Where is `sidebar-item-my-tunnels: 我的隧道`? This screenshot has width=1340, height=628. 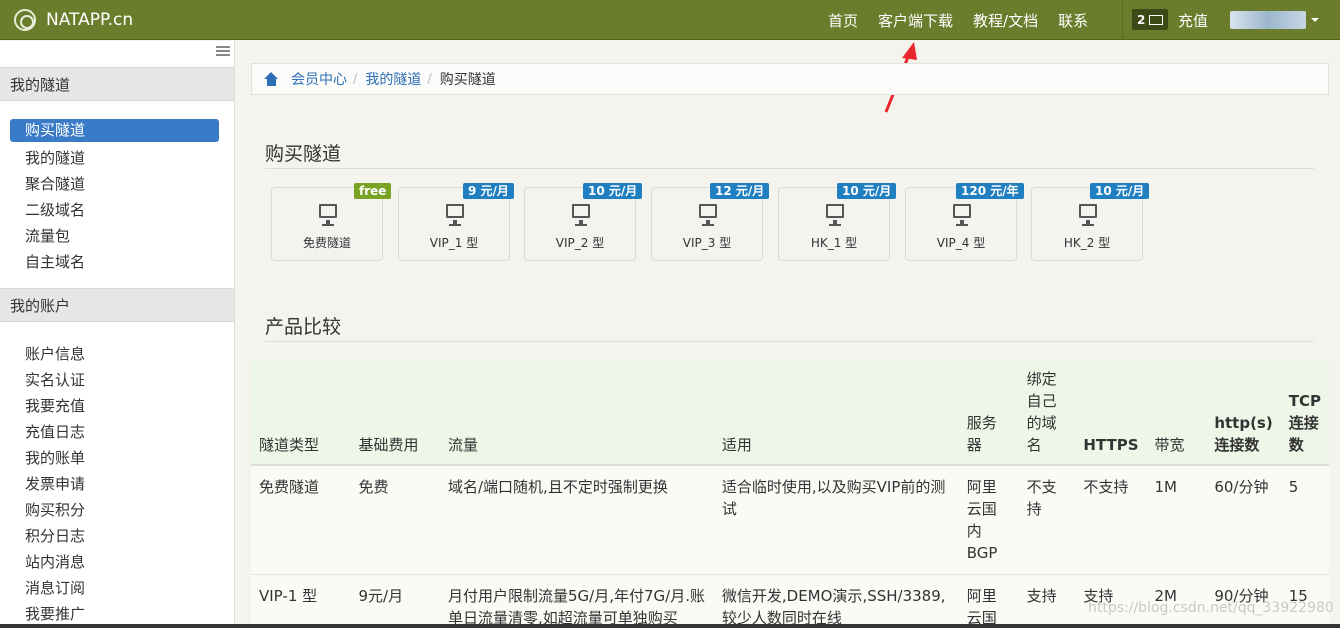
sidebar-item-my-tunnels: 我的隧道 is located at coordinates (55, 157).